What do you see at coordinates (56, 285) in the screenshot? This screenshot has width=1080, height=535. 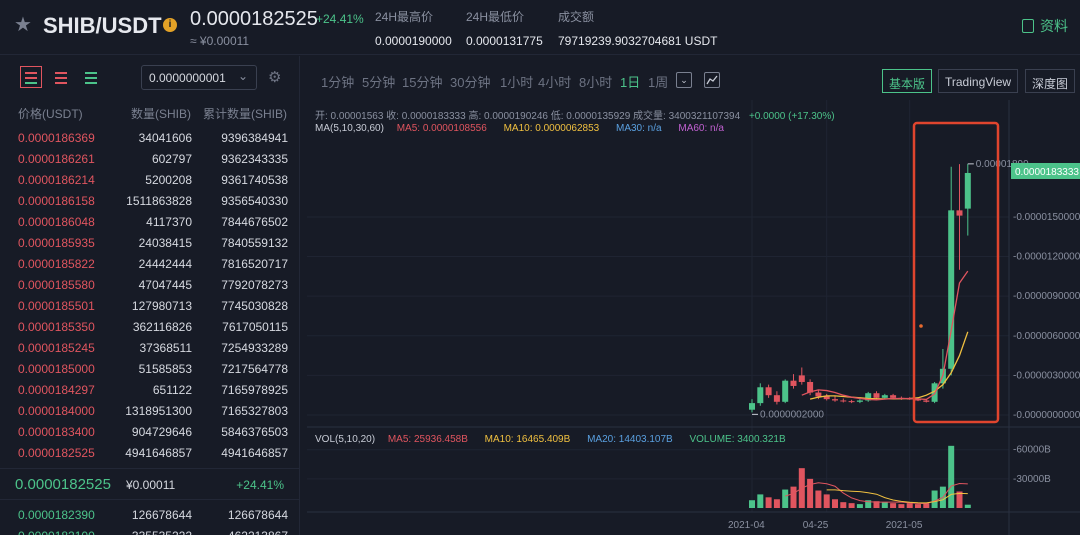 I see `ask-price: 0.0000185580` at bounding box center [56, 285].